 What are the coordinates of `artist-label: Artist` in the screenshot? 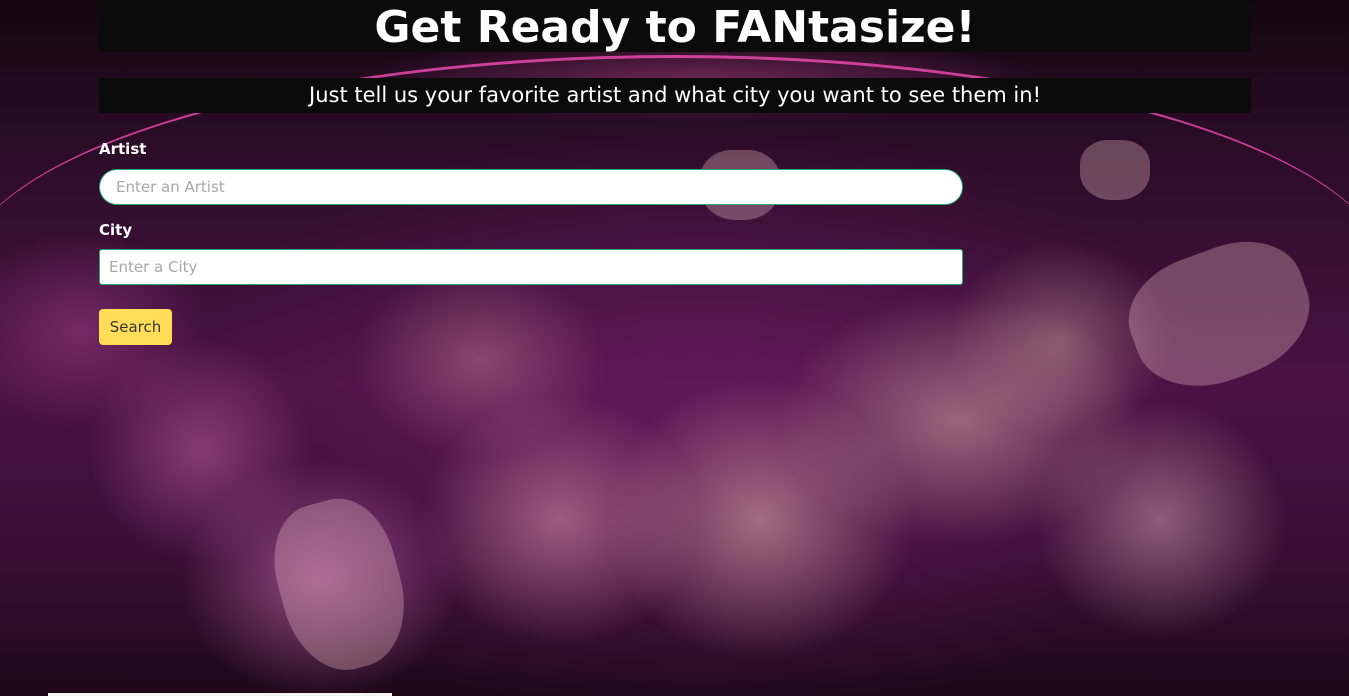 It's located at (123, 149).